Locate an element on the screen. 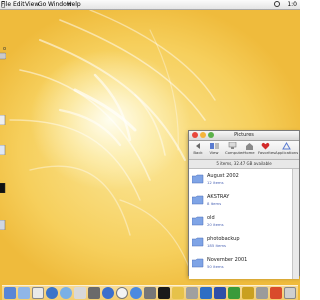 This screenshot has height=300, width=320. word-icon is located at coordinates (220, 293).